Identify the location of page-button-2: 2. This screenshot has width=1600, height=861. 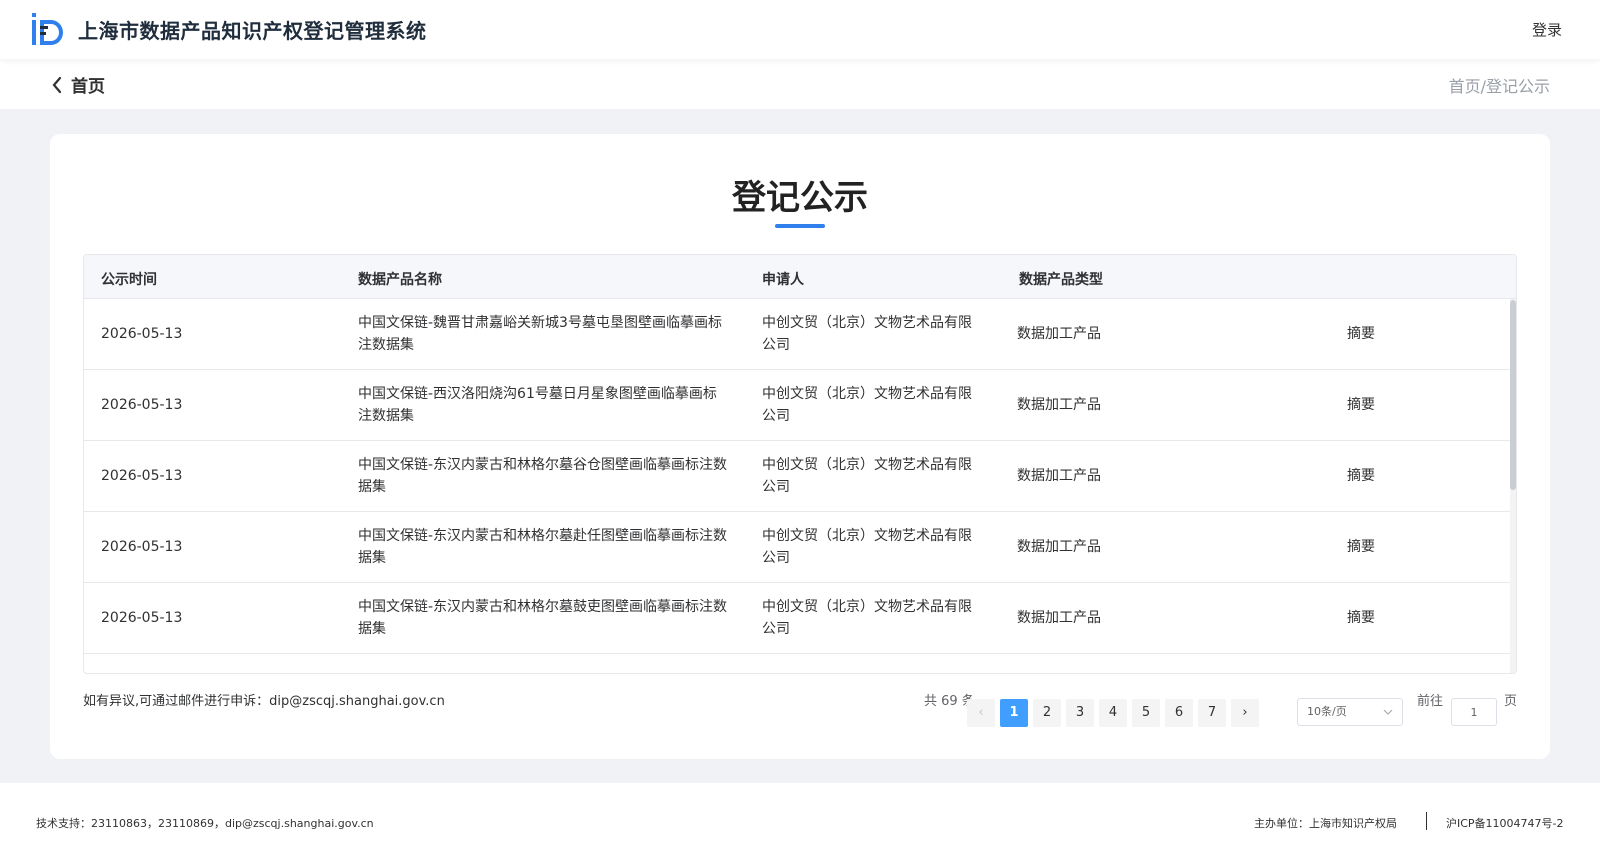
(1047, 713).